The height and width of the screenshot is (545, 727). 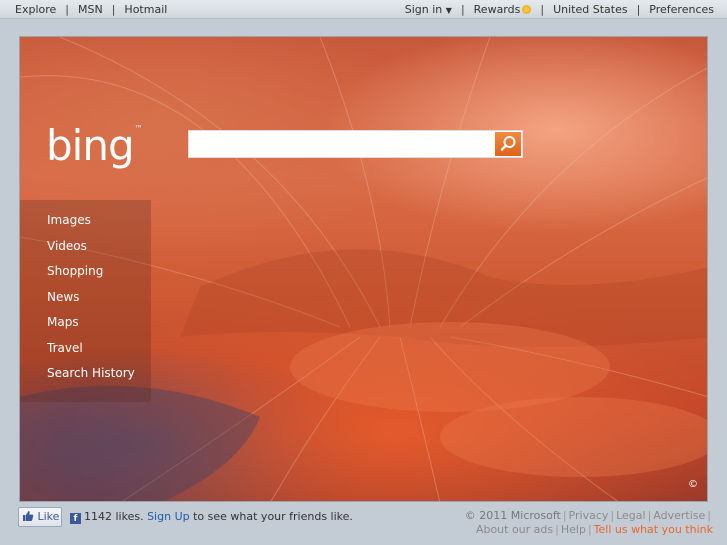 What do you see at coordinates (573, 529) in the screenshot?
I see `help-link: Help` at bounding box center [573, 529].